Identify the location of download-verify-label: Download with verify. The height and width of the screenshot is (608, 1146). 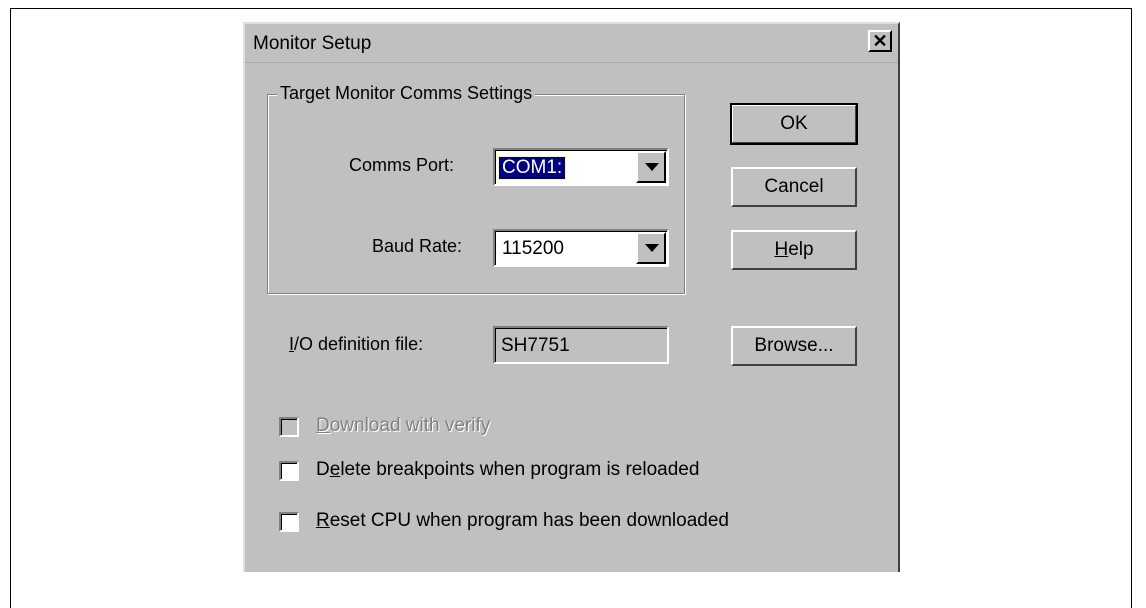
(403, 426).